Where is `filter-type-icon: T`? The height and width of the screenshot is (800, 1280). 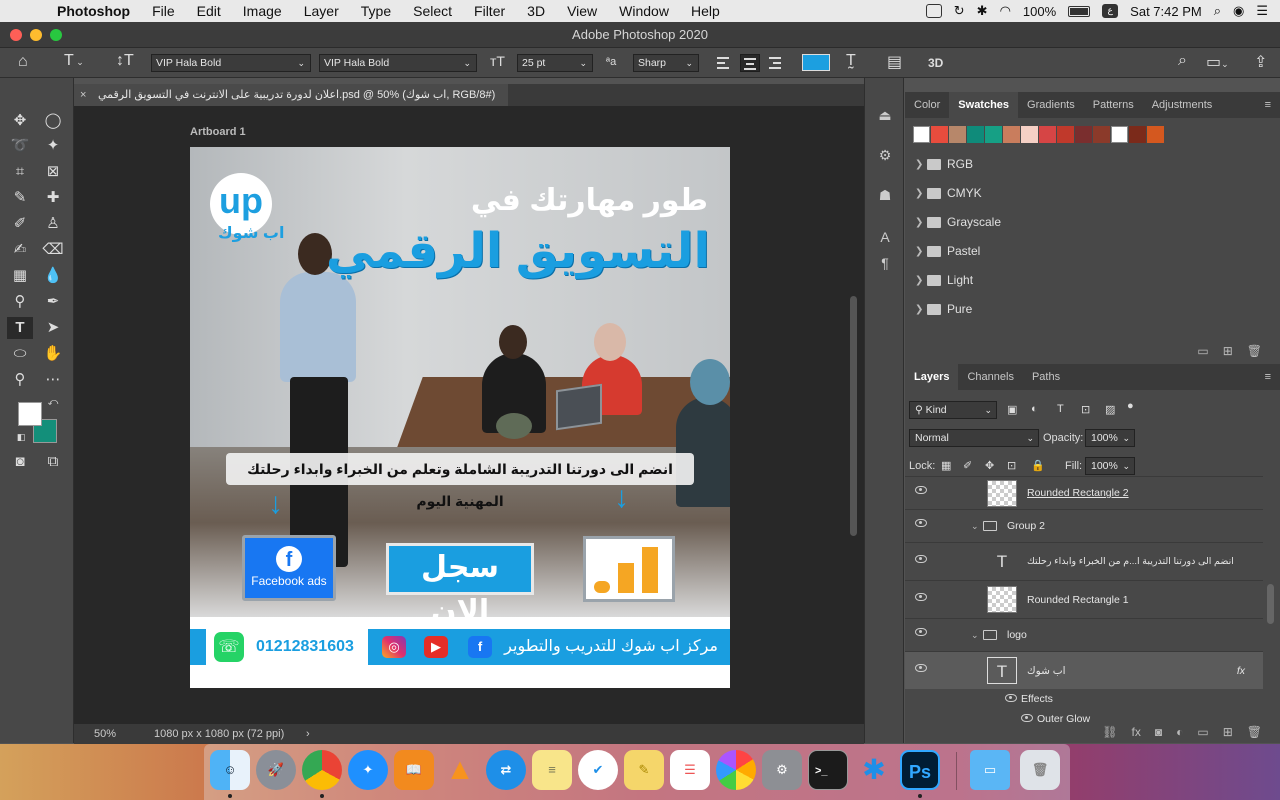
filter-type-icon: T is located at coordinates (1060, 409).